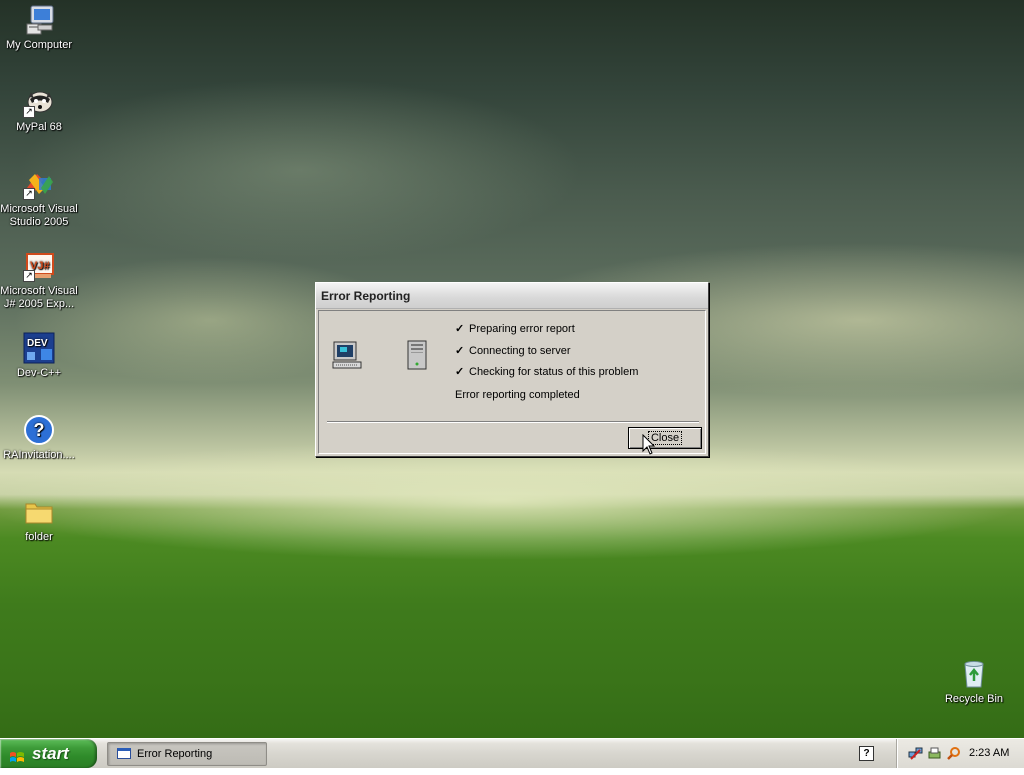 The height and width of the screenshot is (775, 1024). What do you see at coordinates (39, 184) in the screenshot?
I see `visual-studio-icon: ↗` at bounding box center [39, 184].